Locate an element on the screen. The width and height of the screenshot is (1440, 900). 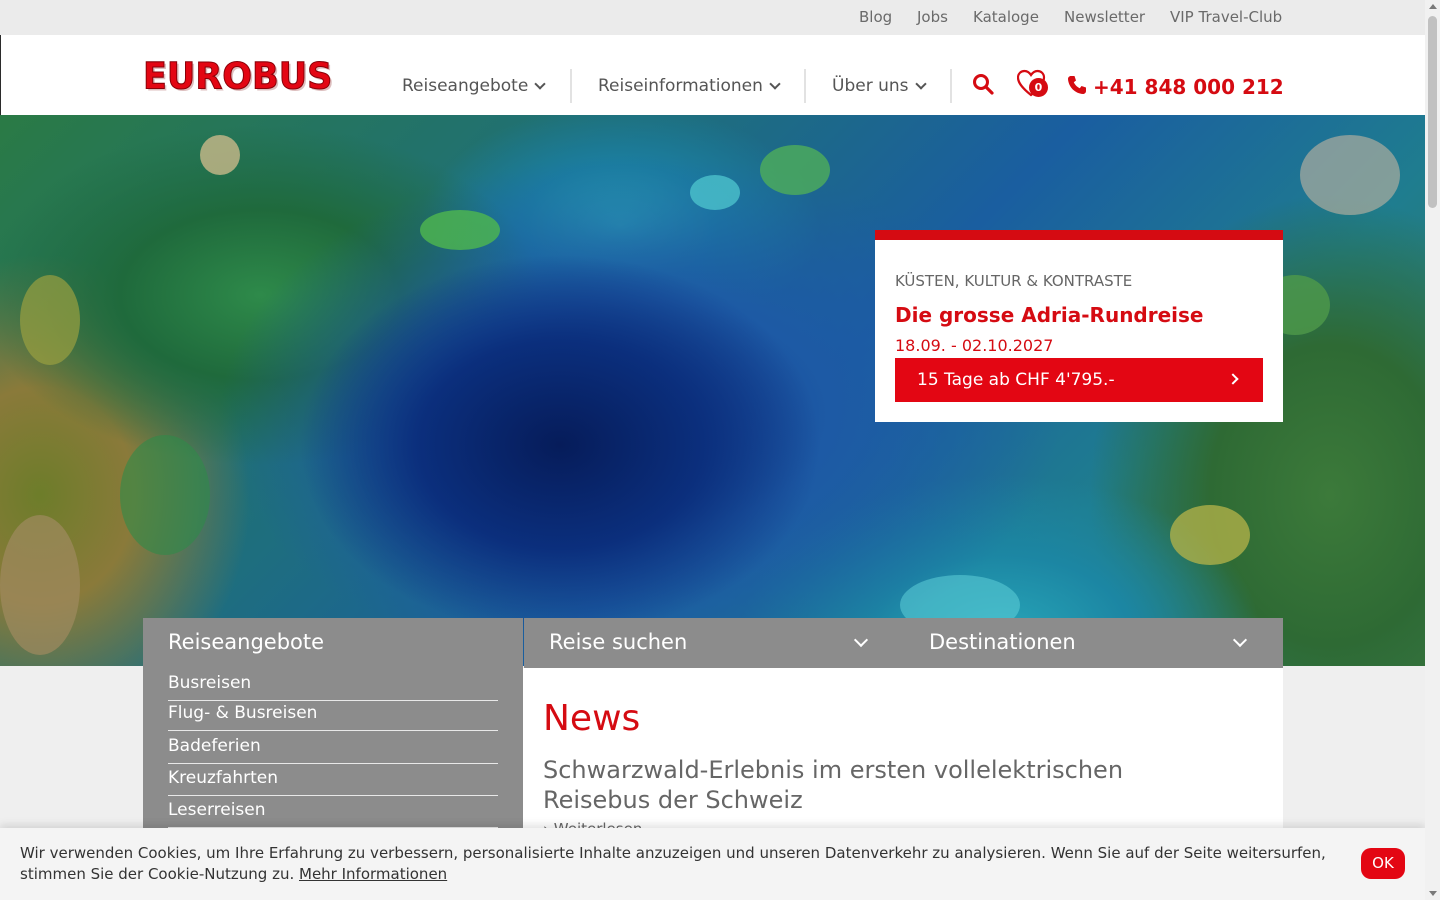
topbar-link-newsletter: Newsletter is located at coordinates (1104, 17).